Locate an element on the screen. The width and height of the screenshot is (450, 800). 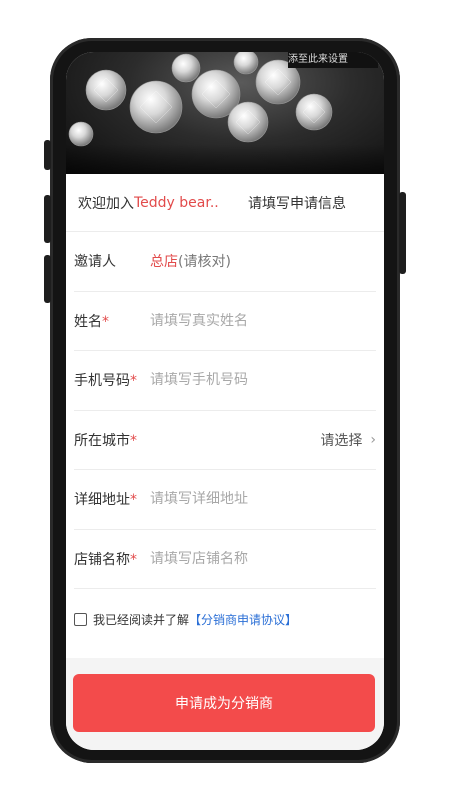
inviter-value: 总店 is located at coordinates (164, 262).